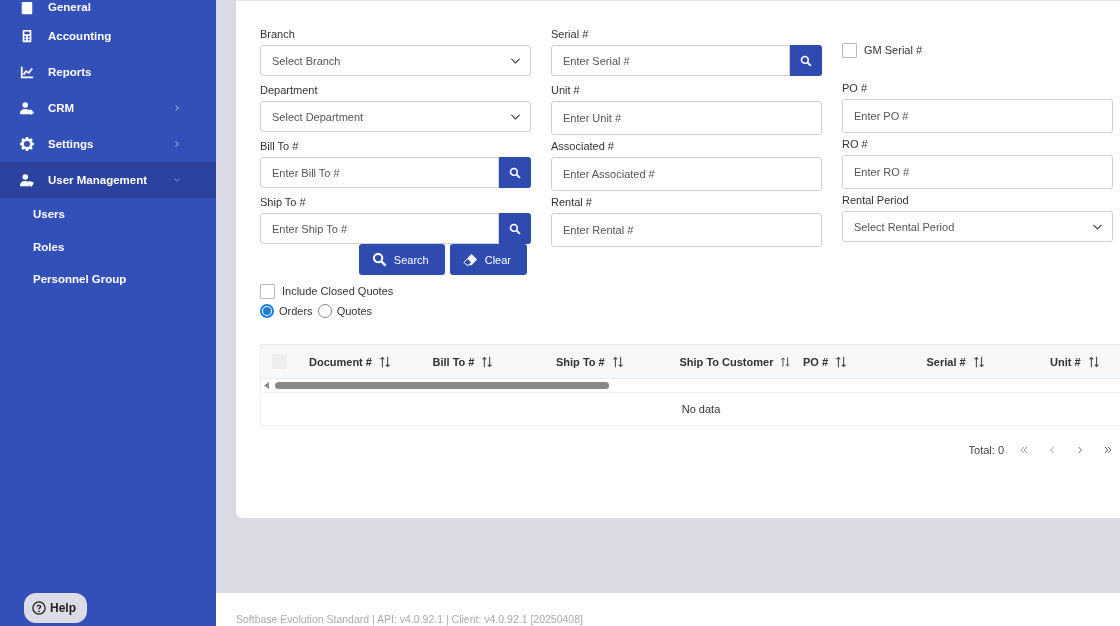 The height and width of the screenshot is (626, 1120). I want to click on sidebar-subitem: Roles, so click(108, 246).